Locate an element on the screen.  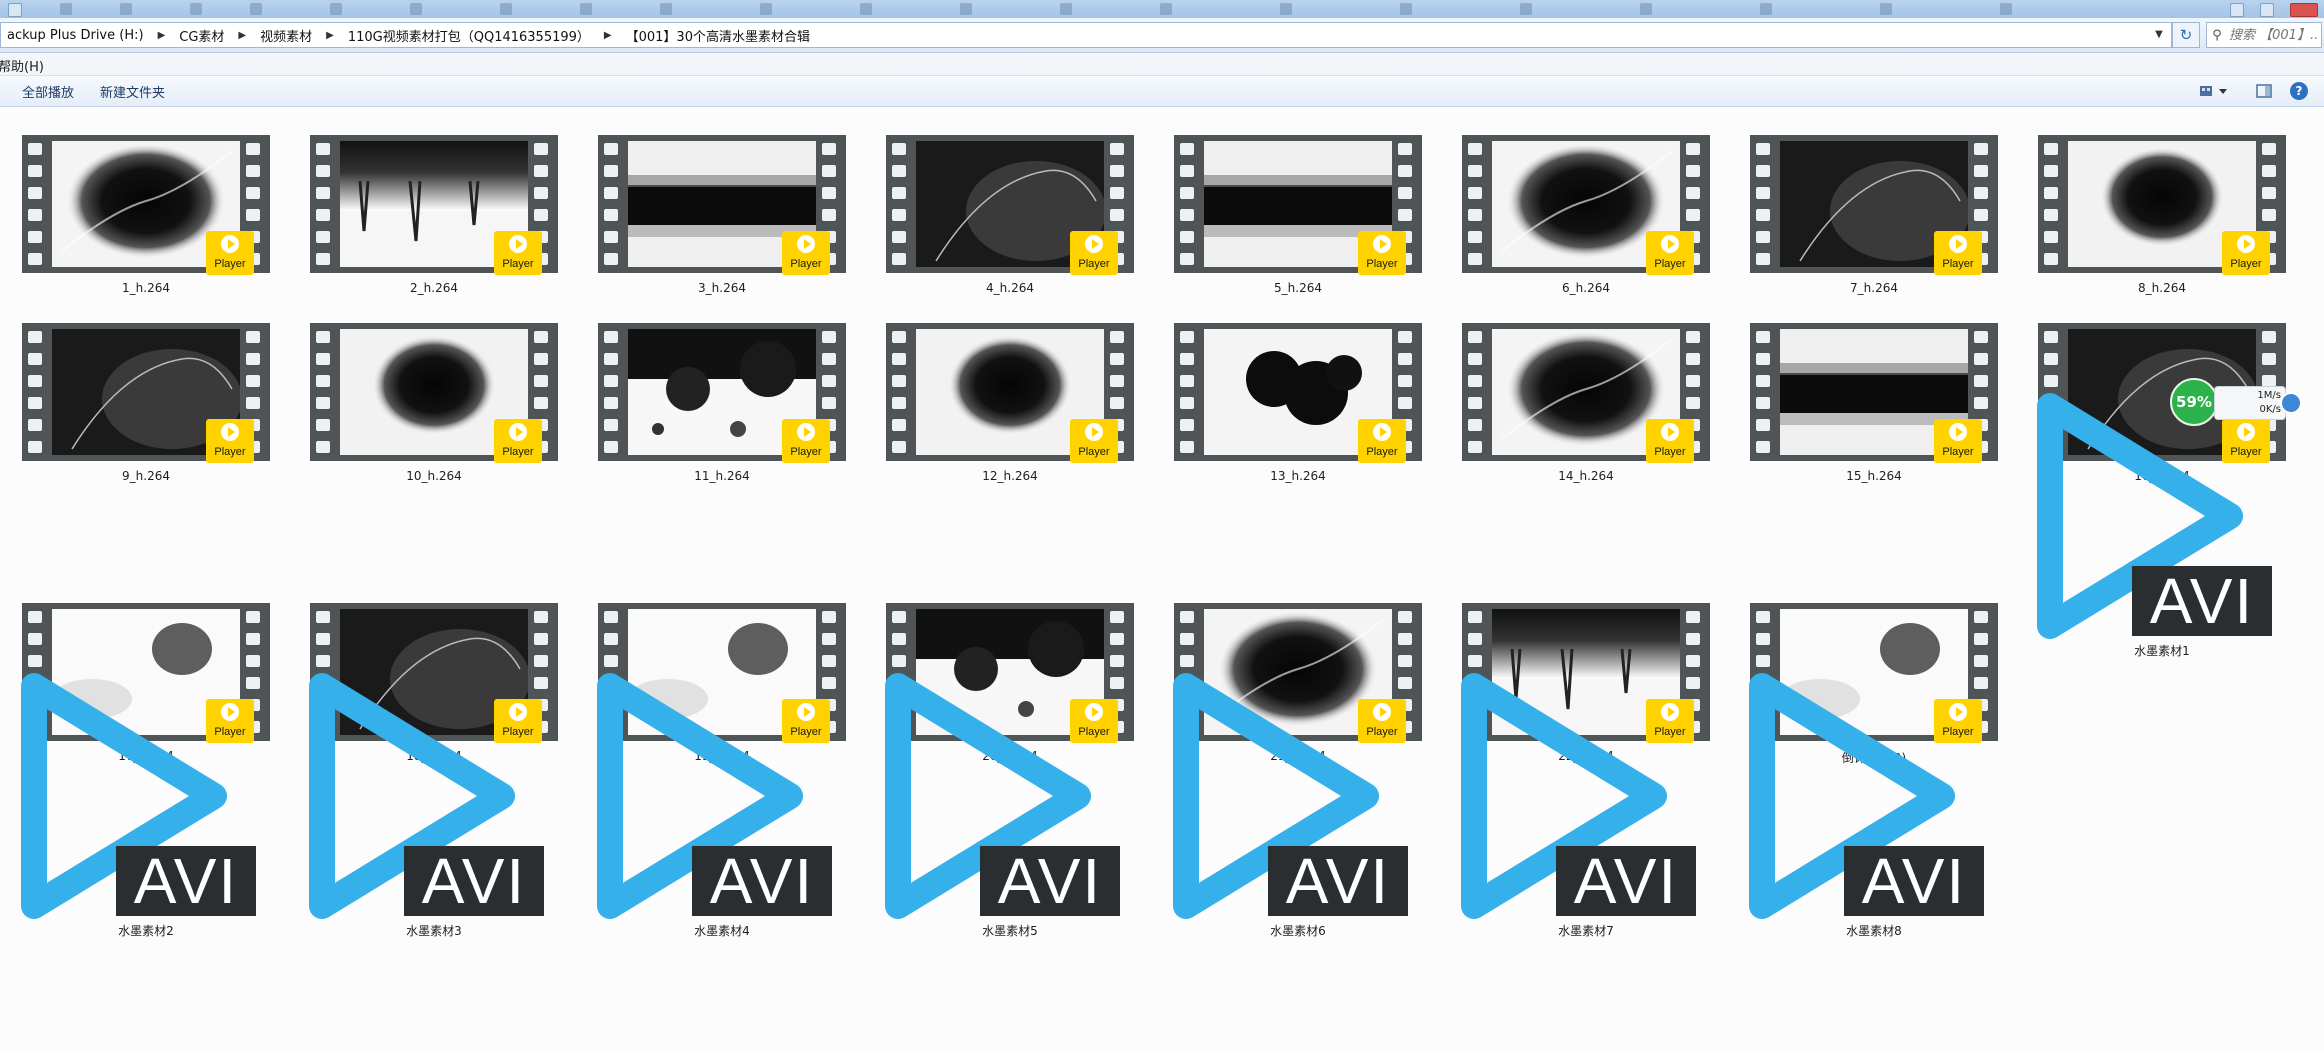
maximize-icon is located at coordinates (2267, 10).